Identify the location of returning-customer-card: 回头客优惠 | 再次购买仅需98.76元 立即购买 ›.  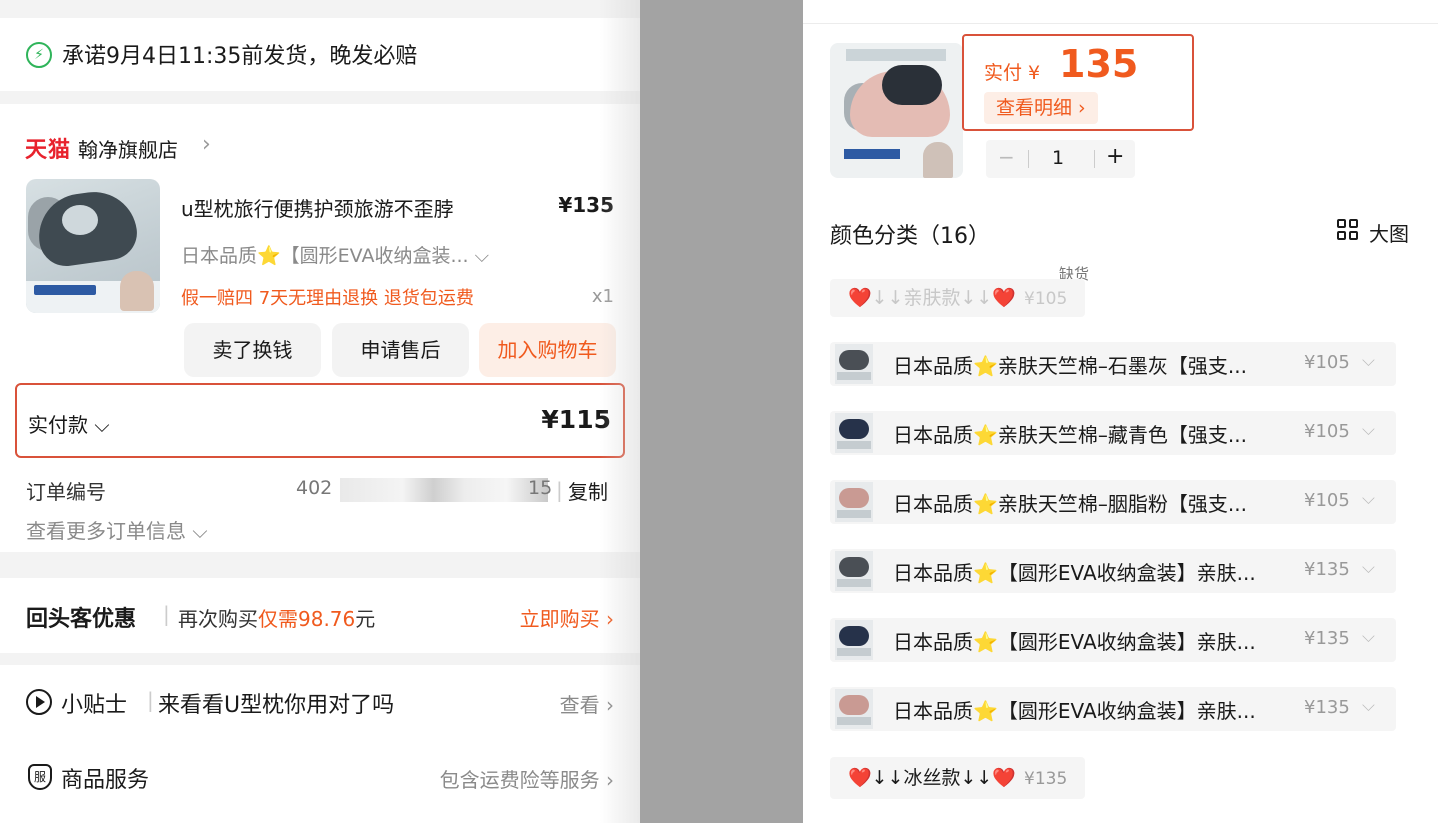
(320, 615).